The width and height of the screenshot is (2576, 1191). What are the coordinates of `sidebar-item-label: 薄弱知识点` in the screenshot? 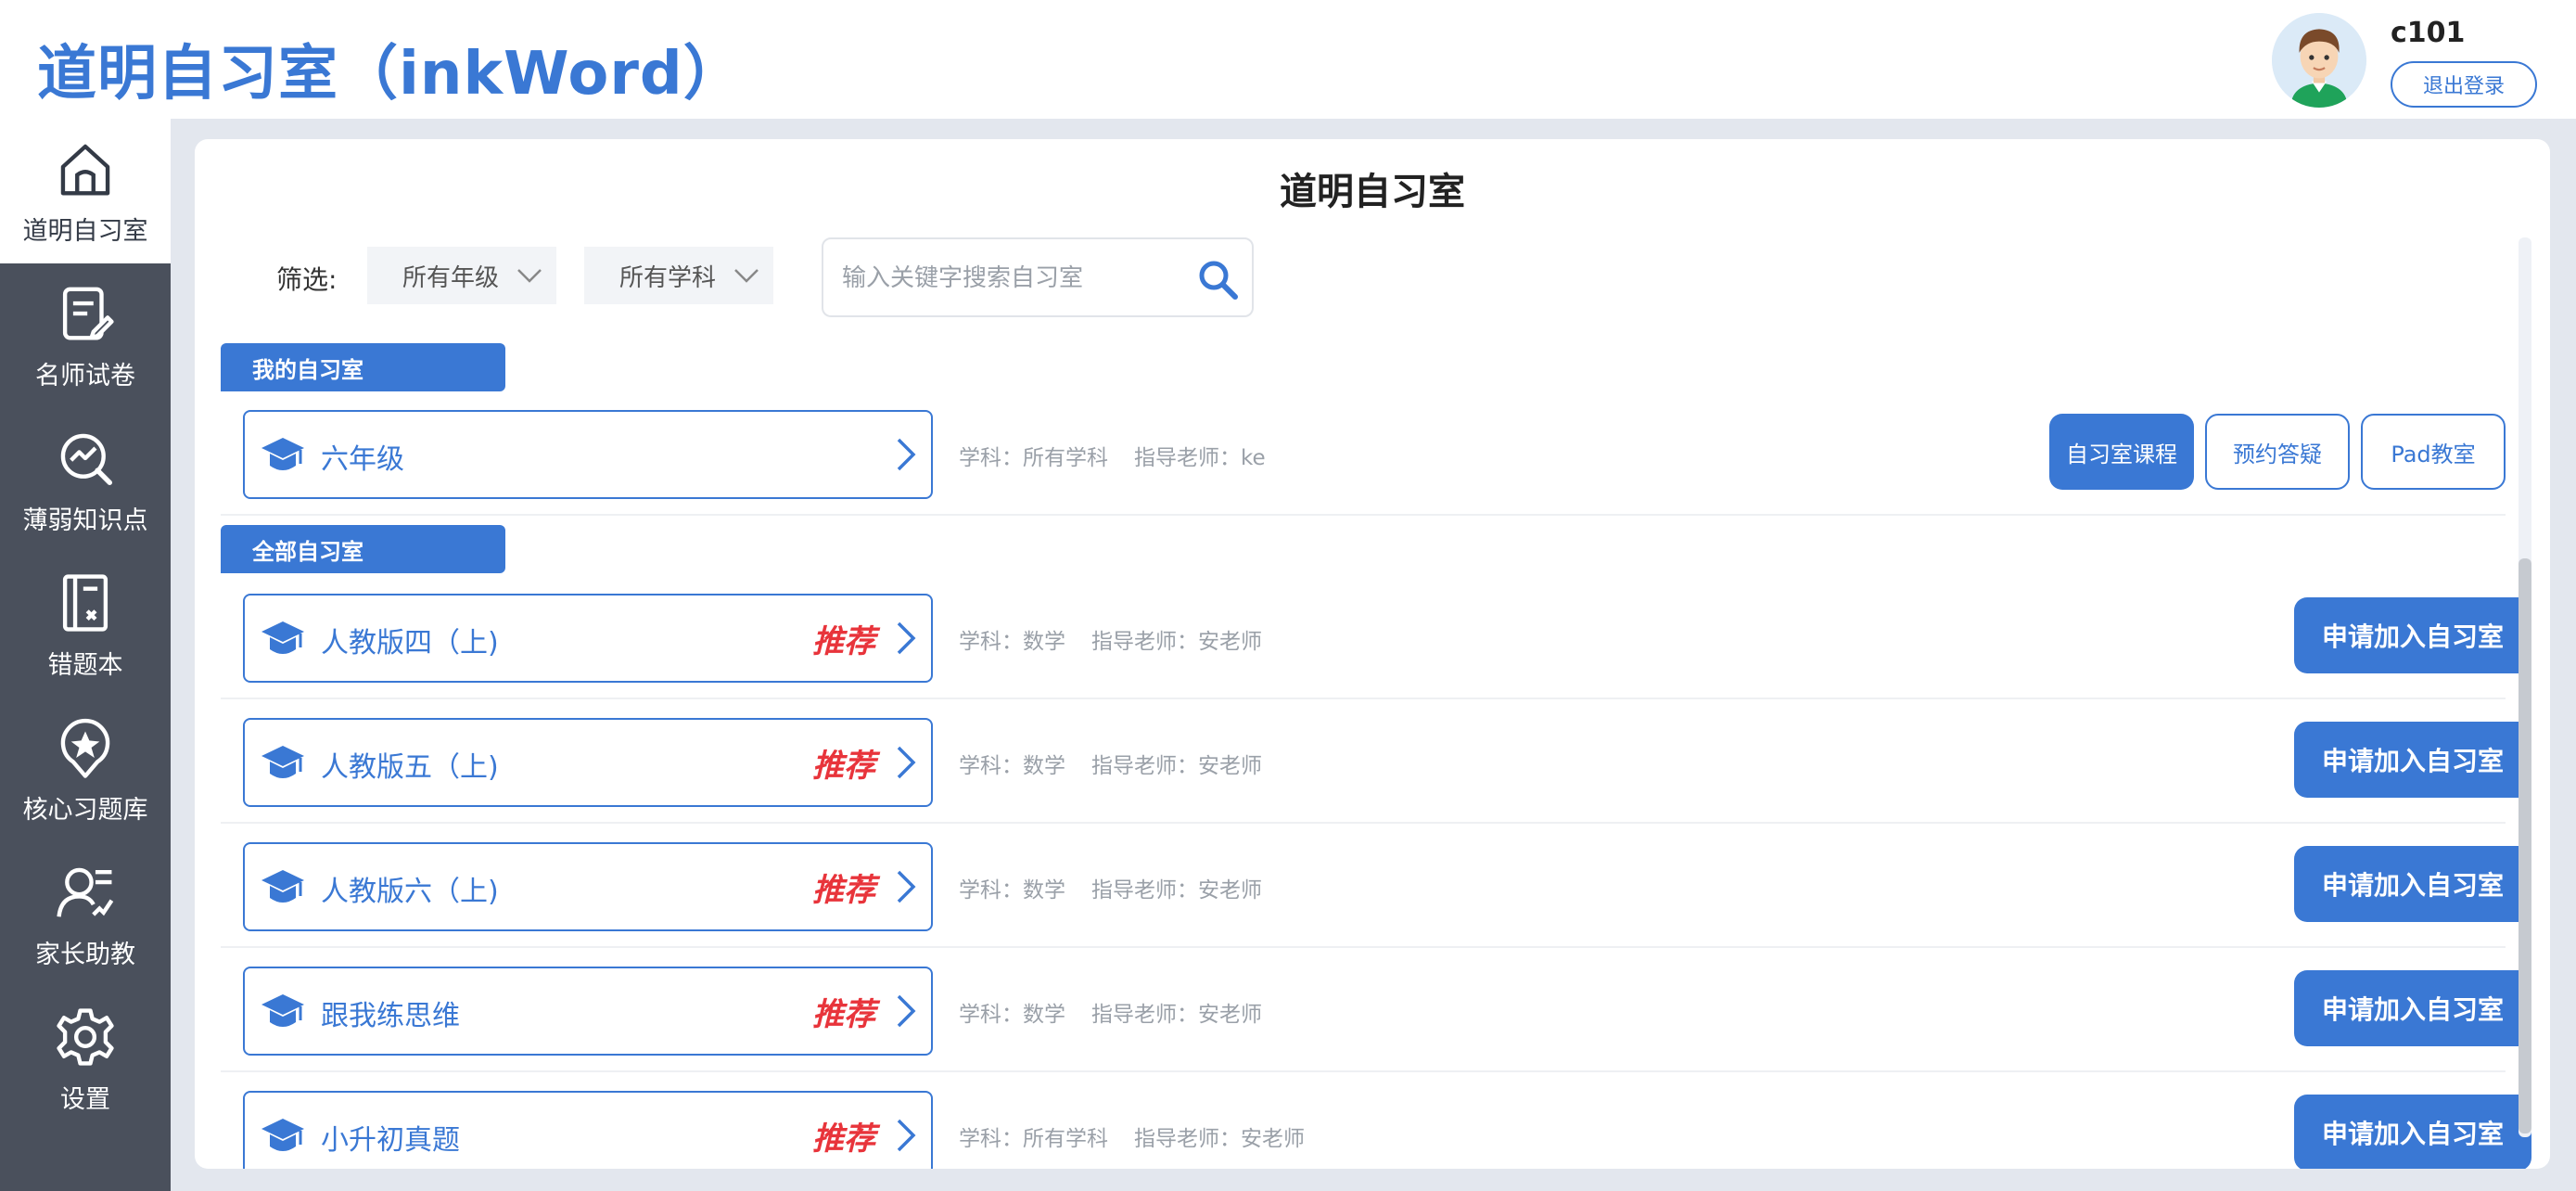 It's located at (85, 520).